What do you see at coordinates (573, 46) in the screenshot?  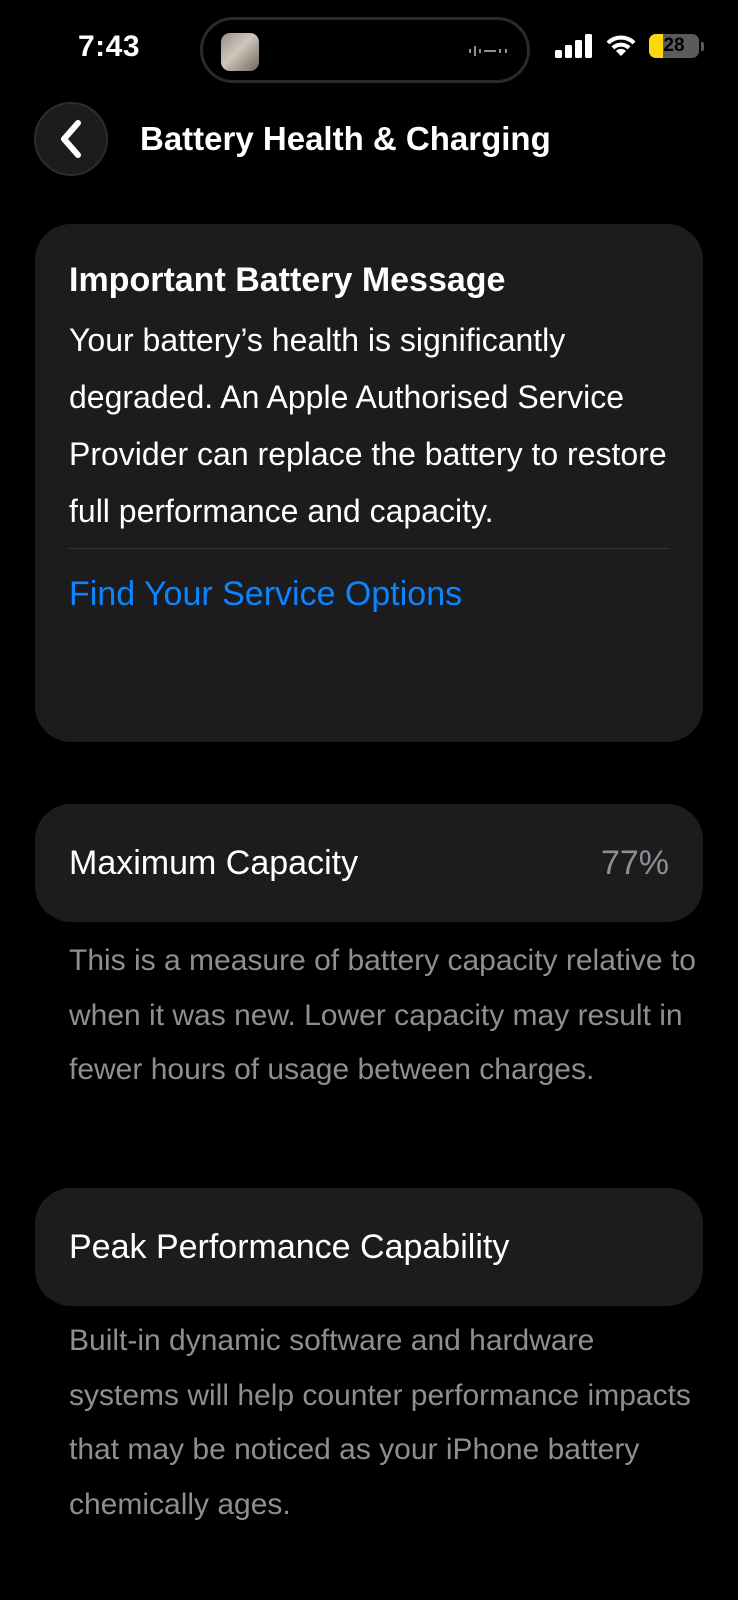 I see `cellular-signal-icon` at bounding box center [573, 46].